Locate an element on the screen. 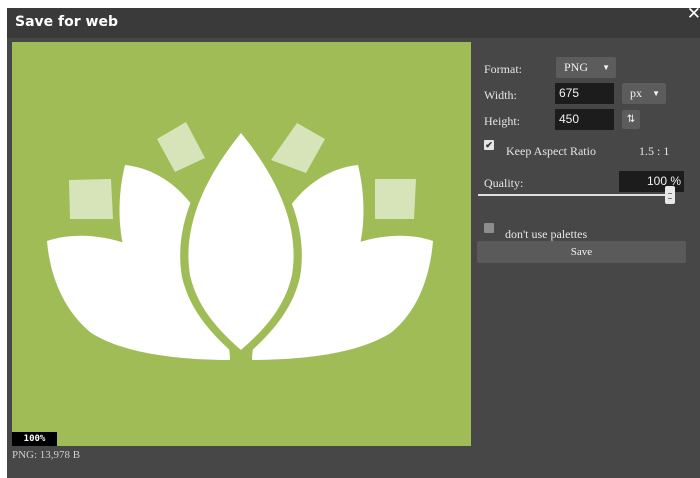 This screenshot has height=478, width=700. palette-label: don't use palettes is located at coordinates (546, 234).